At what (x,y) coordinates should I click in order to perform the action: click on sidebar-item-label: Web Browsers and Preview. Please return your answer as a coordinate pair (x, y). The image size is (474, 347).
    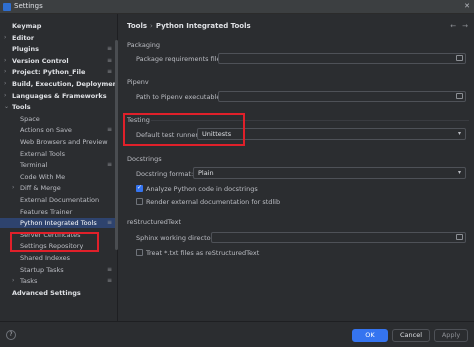
    Looking at the image, I should click on (64, 142).